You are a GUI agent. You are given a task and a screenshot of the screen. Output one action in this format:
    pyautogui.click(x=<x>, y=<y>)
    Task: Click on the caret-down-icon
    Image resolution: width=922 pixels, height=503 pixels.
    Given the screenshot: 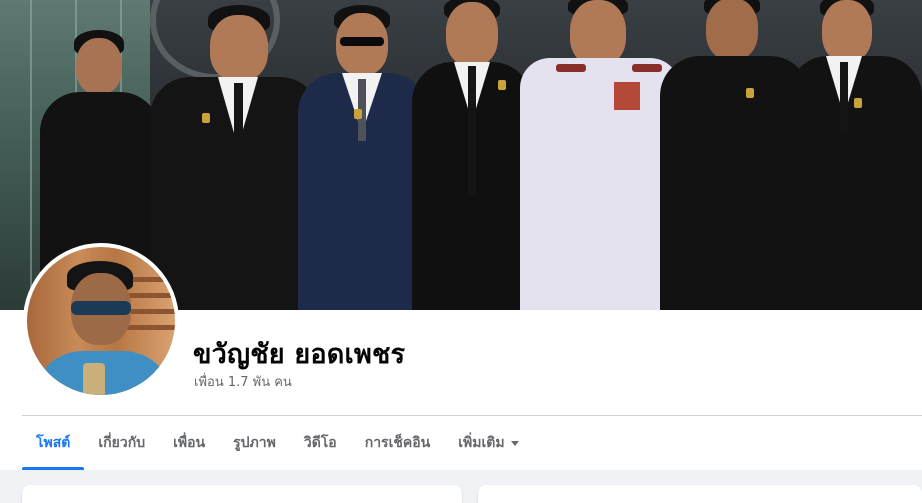 What is the action you would take?
    pyautogui.click(x=514, y=443)
    